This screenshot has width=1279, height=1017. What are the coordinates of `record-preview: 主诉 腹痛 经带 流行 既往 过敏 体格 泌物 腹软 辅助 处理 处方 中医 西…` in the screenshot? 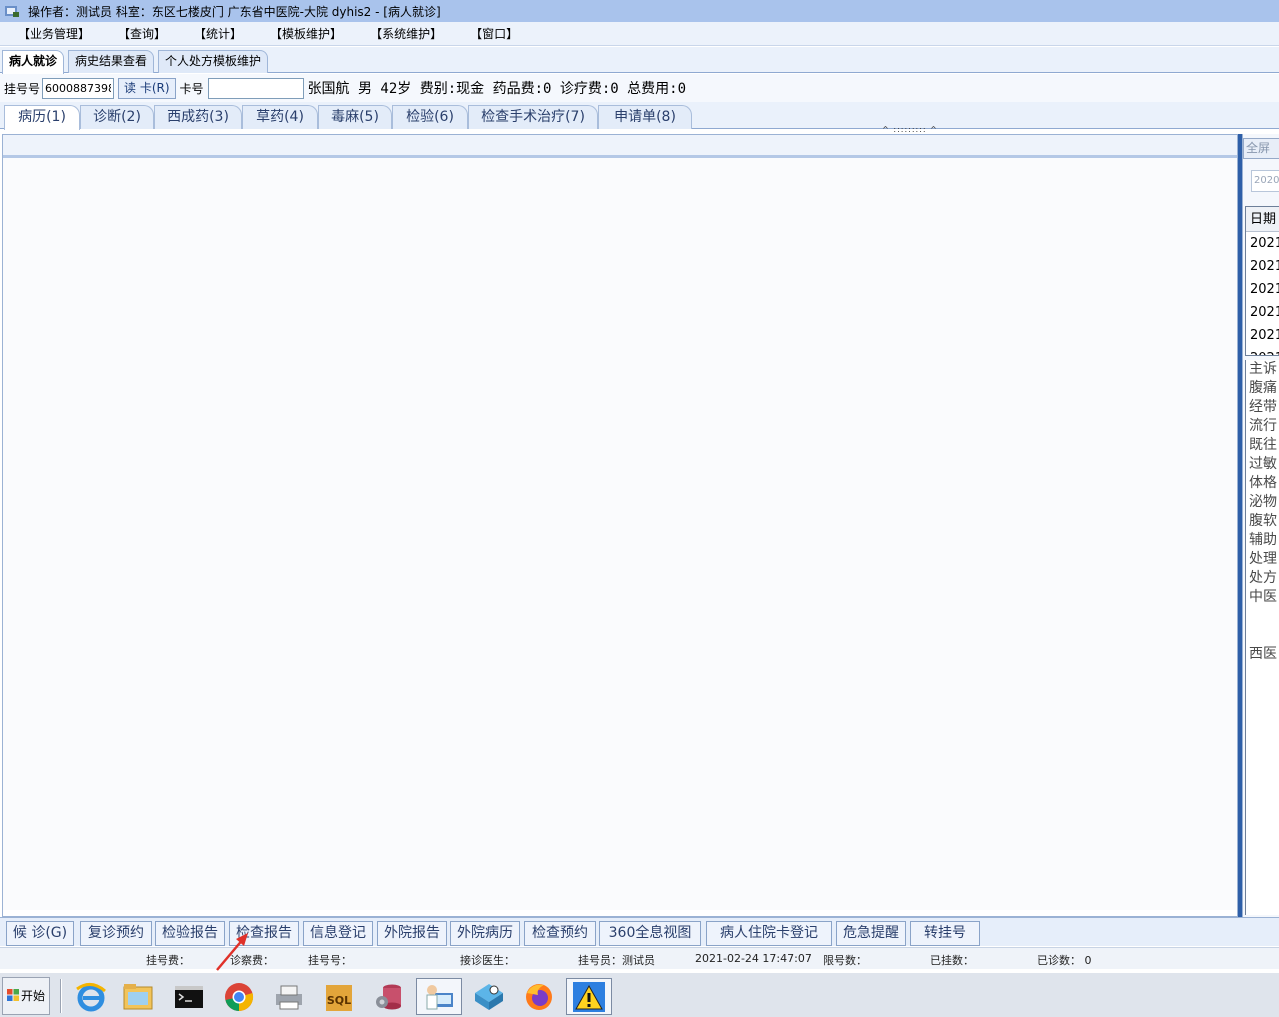 It's located at (1262, 637).